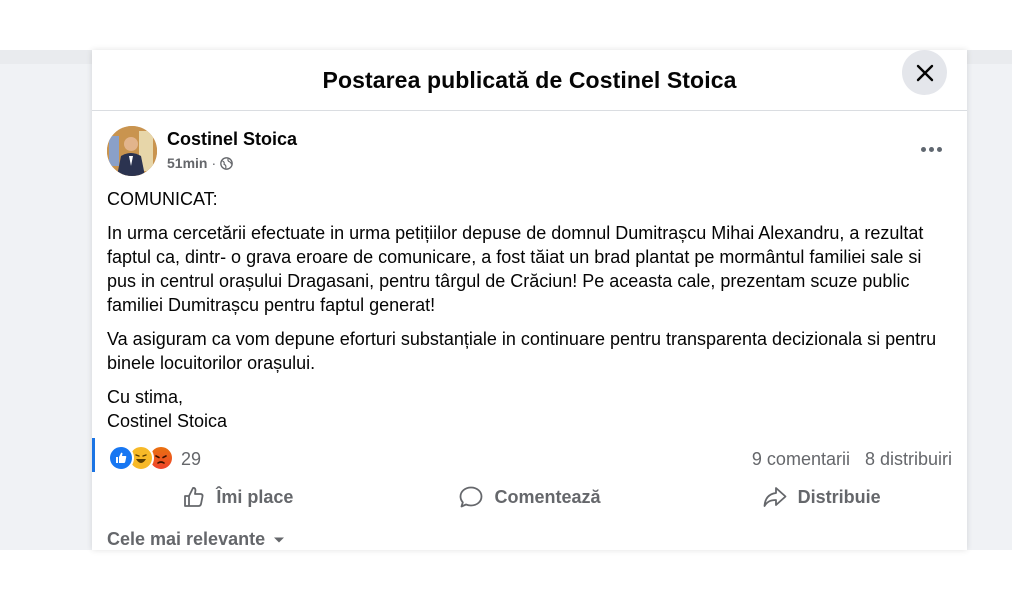 The image size is (1012, 599). I want to click on comment-button-label: Comentează, so click(547, 496).